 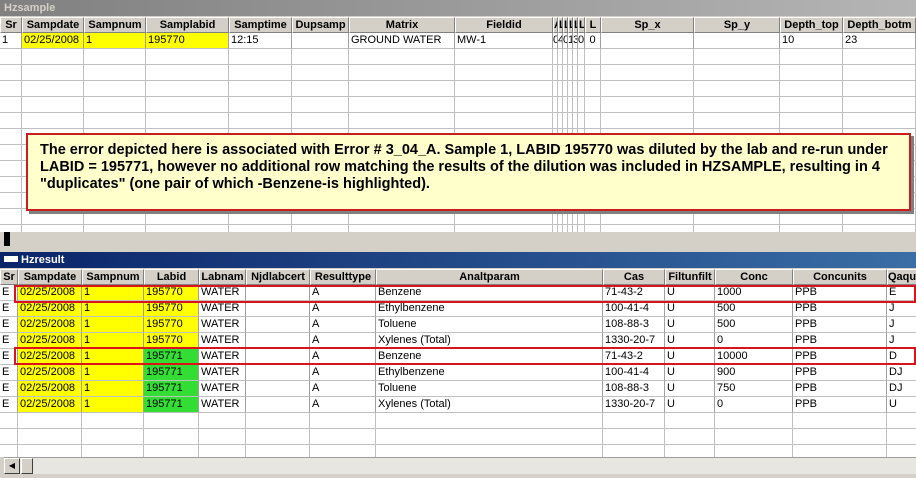 What do you see at coordinates (9, 277) in the screenshot?
I see `hzresult-col-sr: Sr` at bounding box center [9, 277].